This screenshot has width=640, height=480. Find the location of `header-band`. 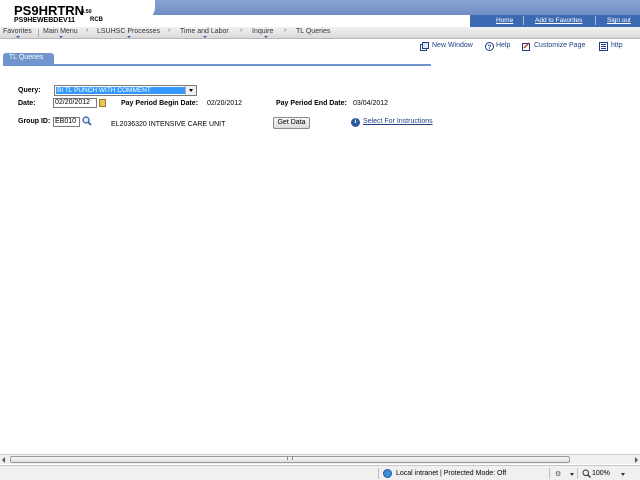

header-band is located at coordinates (379, 7).